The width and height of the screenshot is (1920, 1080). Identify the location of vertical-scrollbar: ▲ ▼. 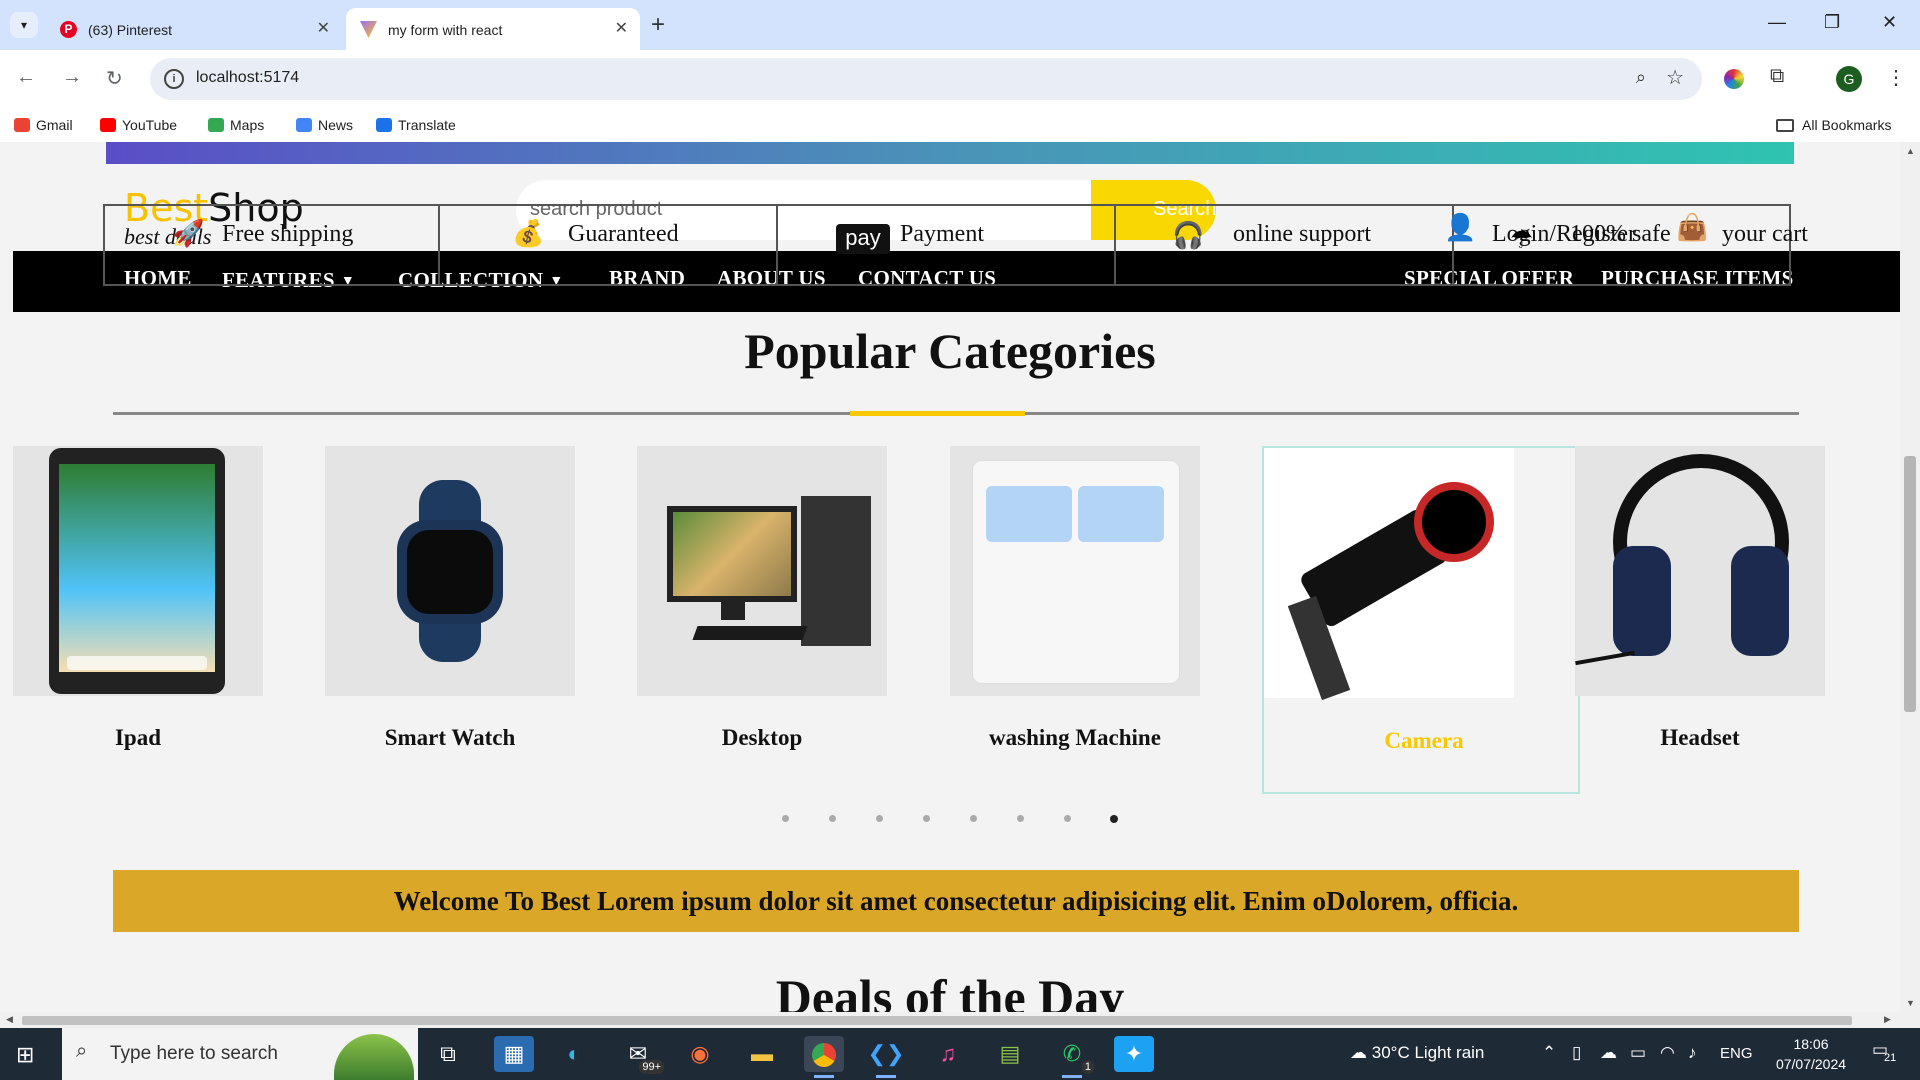
(1910, 577).